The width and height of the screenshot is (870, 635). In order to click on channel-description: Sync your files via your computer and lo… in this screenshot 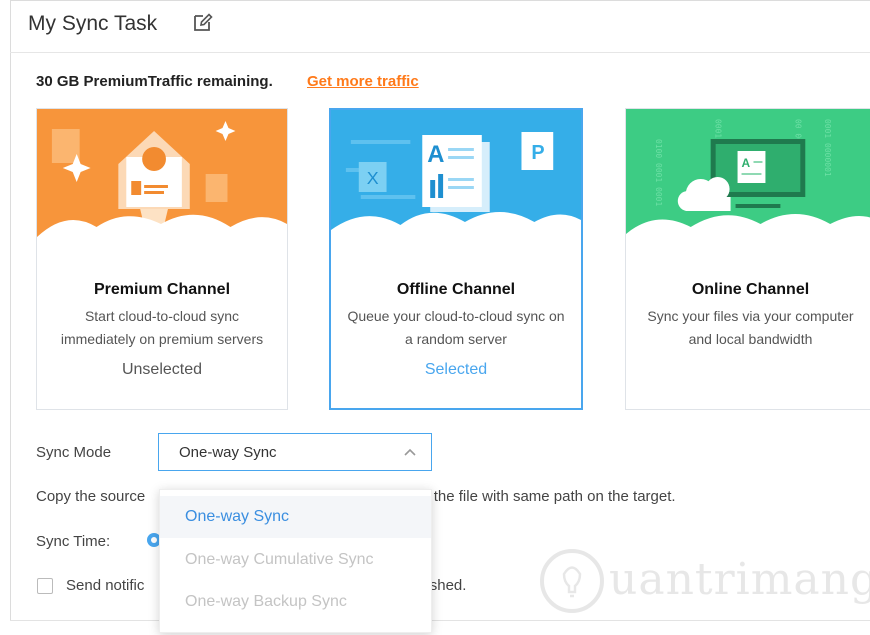, I will do `click(750, 328)`.